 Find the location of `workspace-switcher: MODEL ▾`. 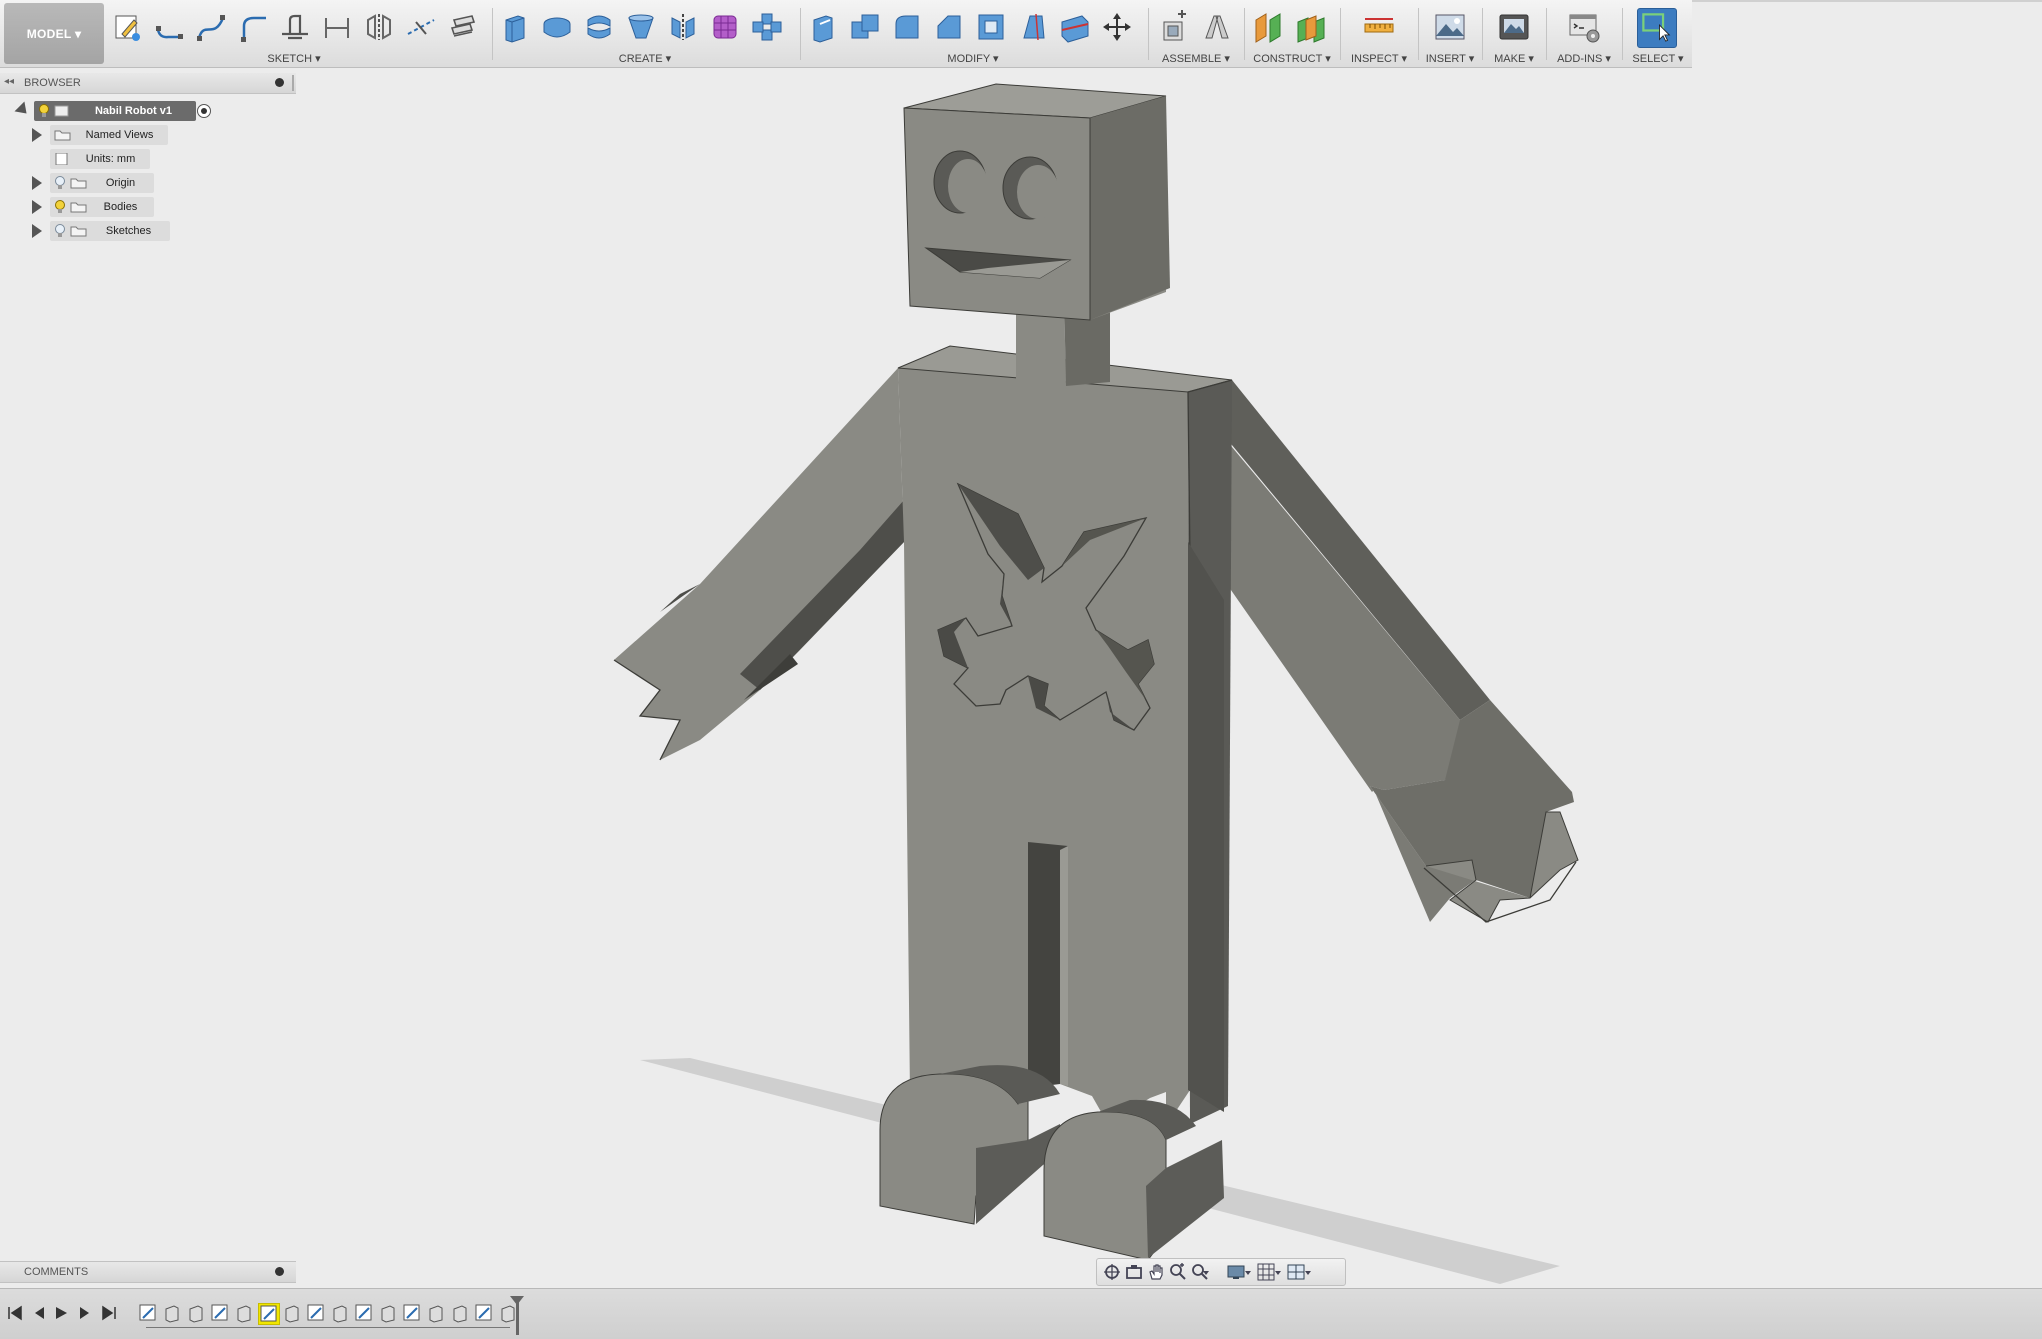

workspace-switcher: MODEL ▾ is located at coordinates (54, 33).